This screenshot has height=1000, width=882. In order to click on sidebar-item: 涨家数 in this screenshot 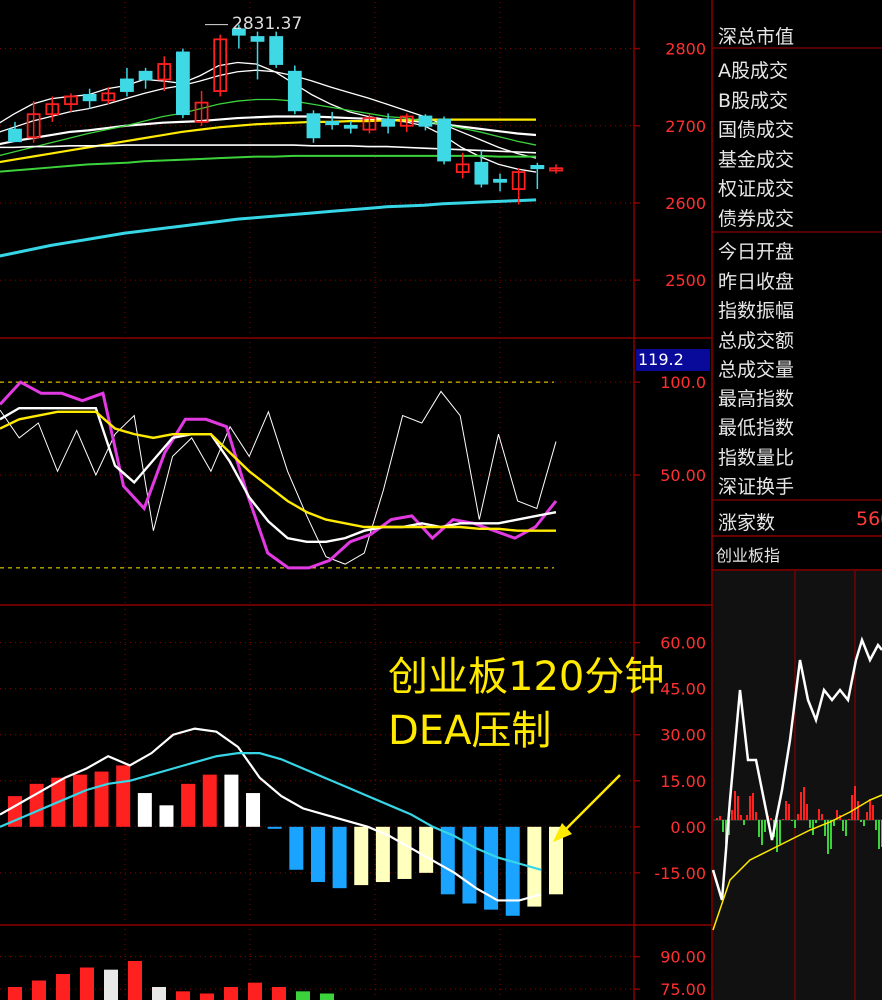, I will do `click(747, 523)`.